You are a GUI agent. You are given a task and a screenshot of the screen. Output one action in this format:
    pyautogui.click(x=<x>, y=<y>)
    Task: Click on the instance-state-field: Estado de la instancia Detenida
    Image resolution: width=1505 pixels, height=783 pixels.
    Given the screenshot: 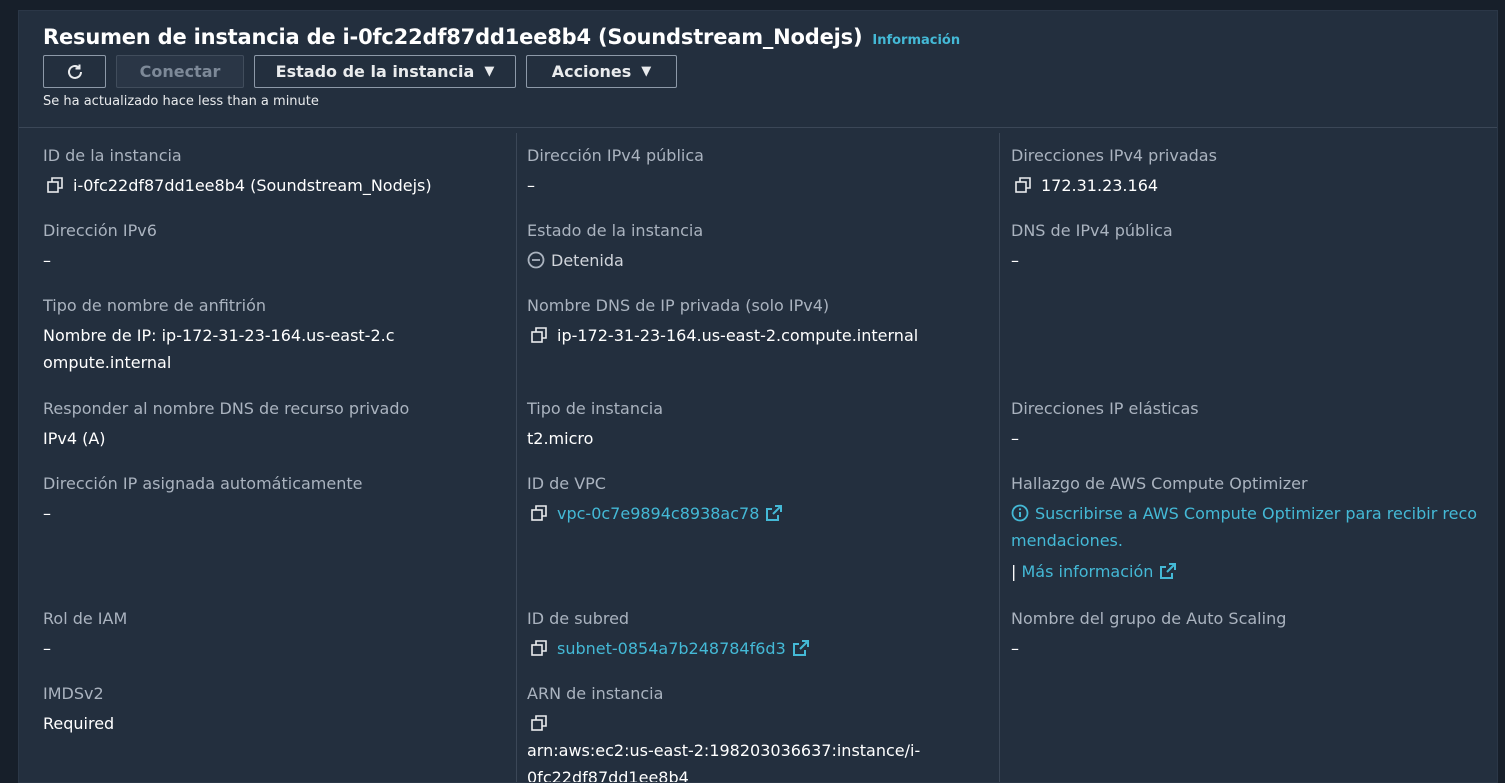 What is the action you would take?
    pyautogui.click(x=762, y=247)
    